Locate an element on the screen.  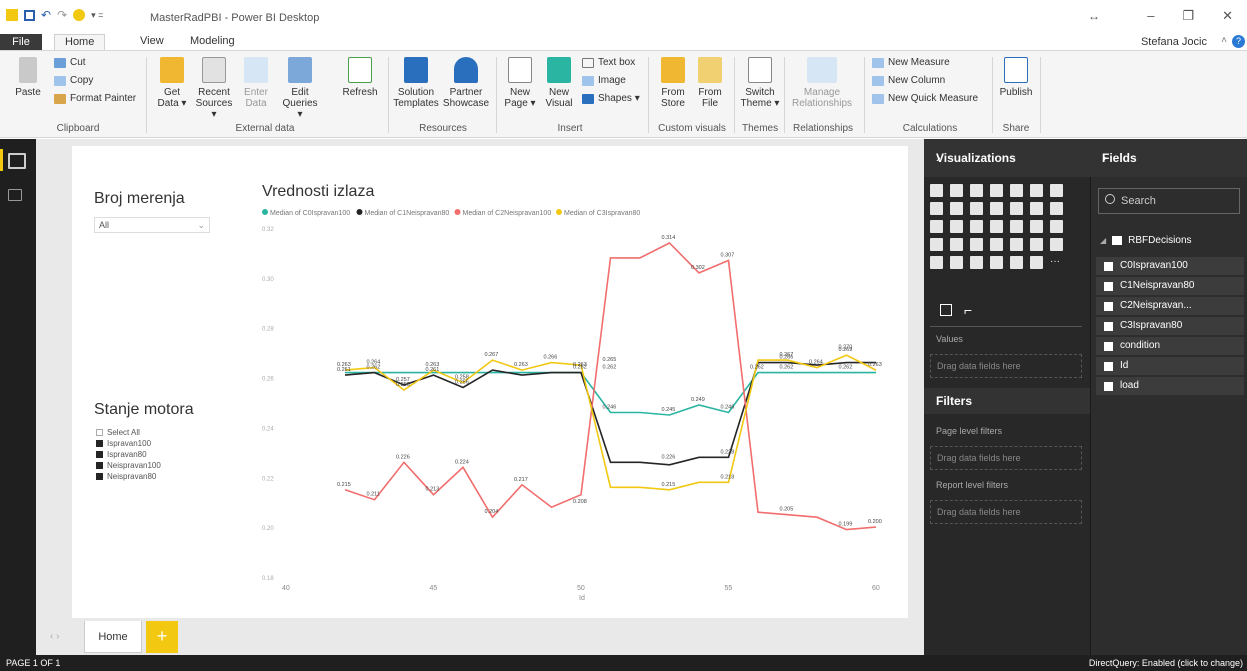
collapse-ribbon-icon: ˄ is located at coordinates (1224, 40).